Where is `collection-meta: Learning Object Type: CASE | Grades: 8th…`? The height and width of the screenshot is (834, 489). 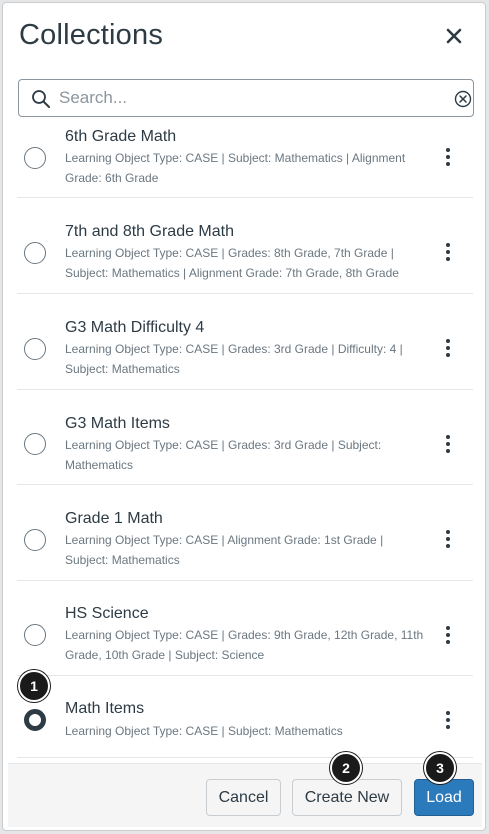 collection-meta: Learning Object Type: CASE | Grades: 8th… is located at coordinates (232, 263).